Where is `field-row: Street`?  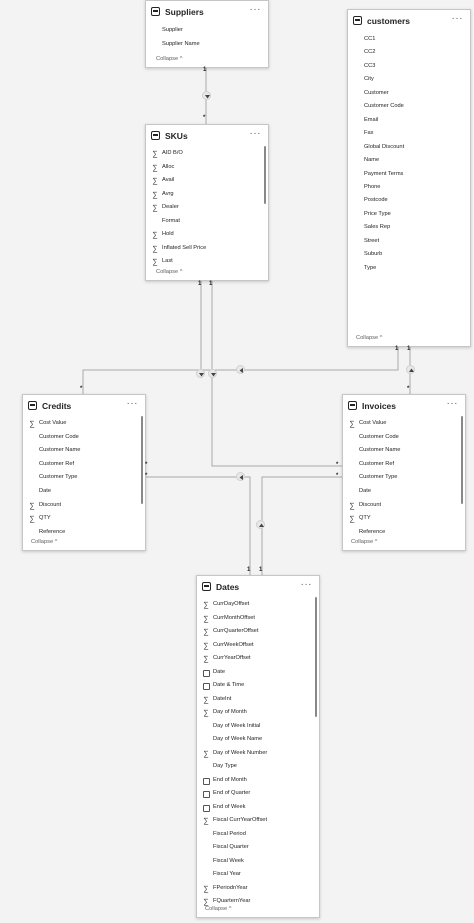
field-row: Street is located at coordinates (405, 242).